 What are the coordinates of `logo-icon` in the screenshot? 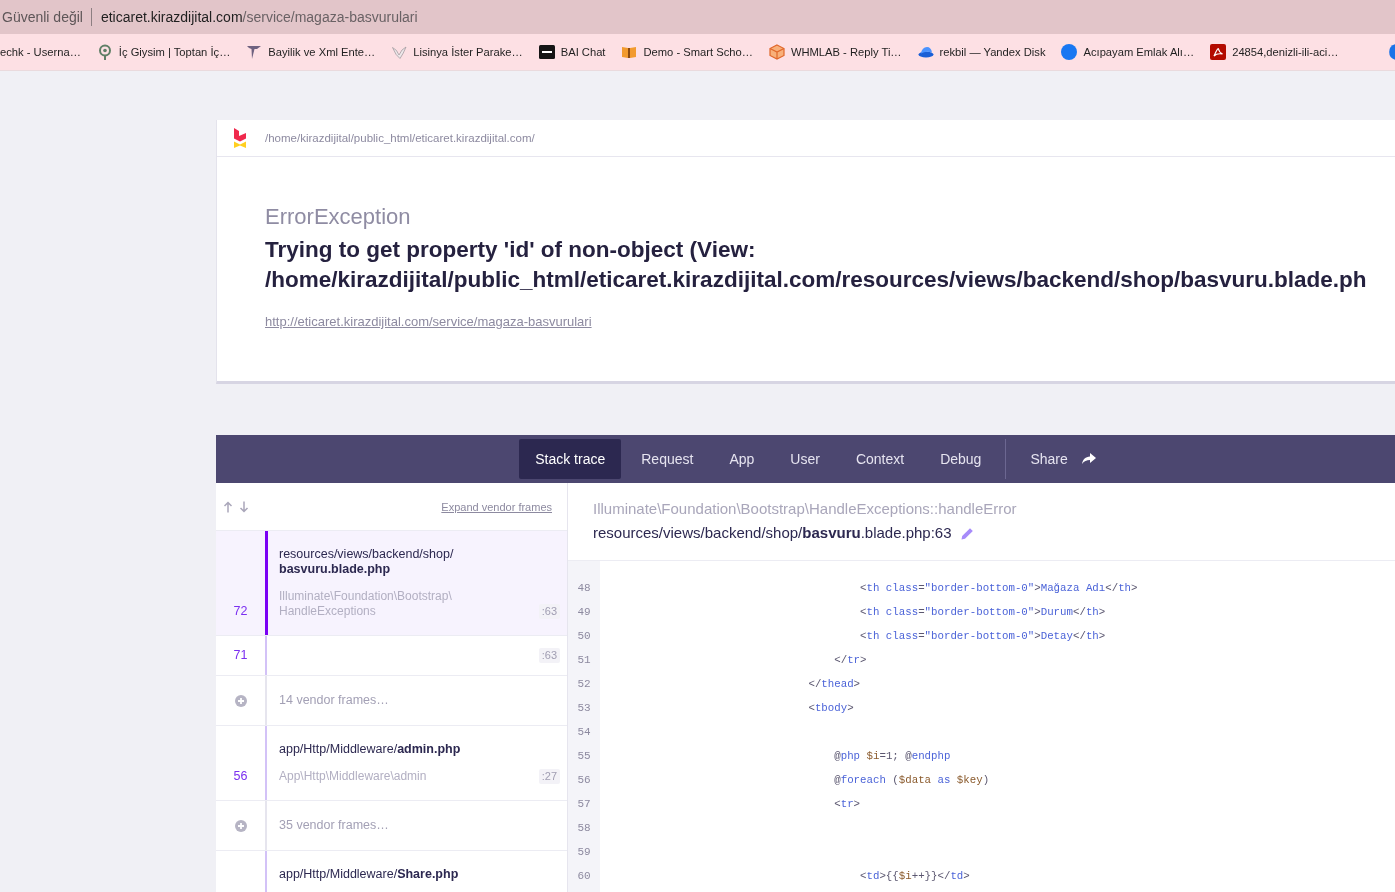 It's located at (240, 138).